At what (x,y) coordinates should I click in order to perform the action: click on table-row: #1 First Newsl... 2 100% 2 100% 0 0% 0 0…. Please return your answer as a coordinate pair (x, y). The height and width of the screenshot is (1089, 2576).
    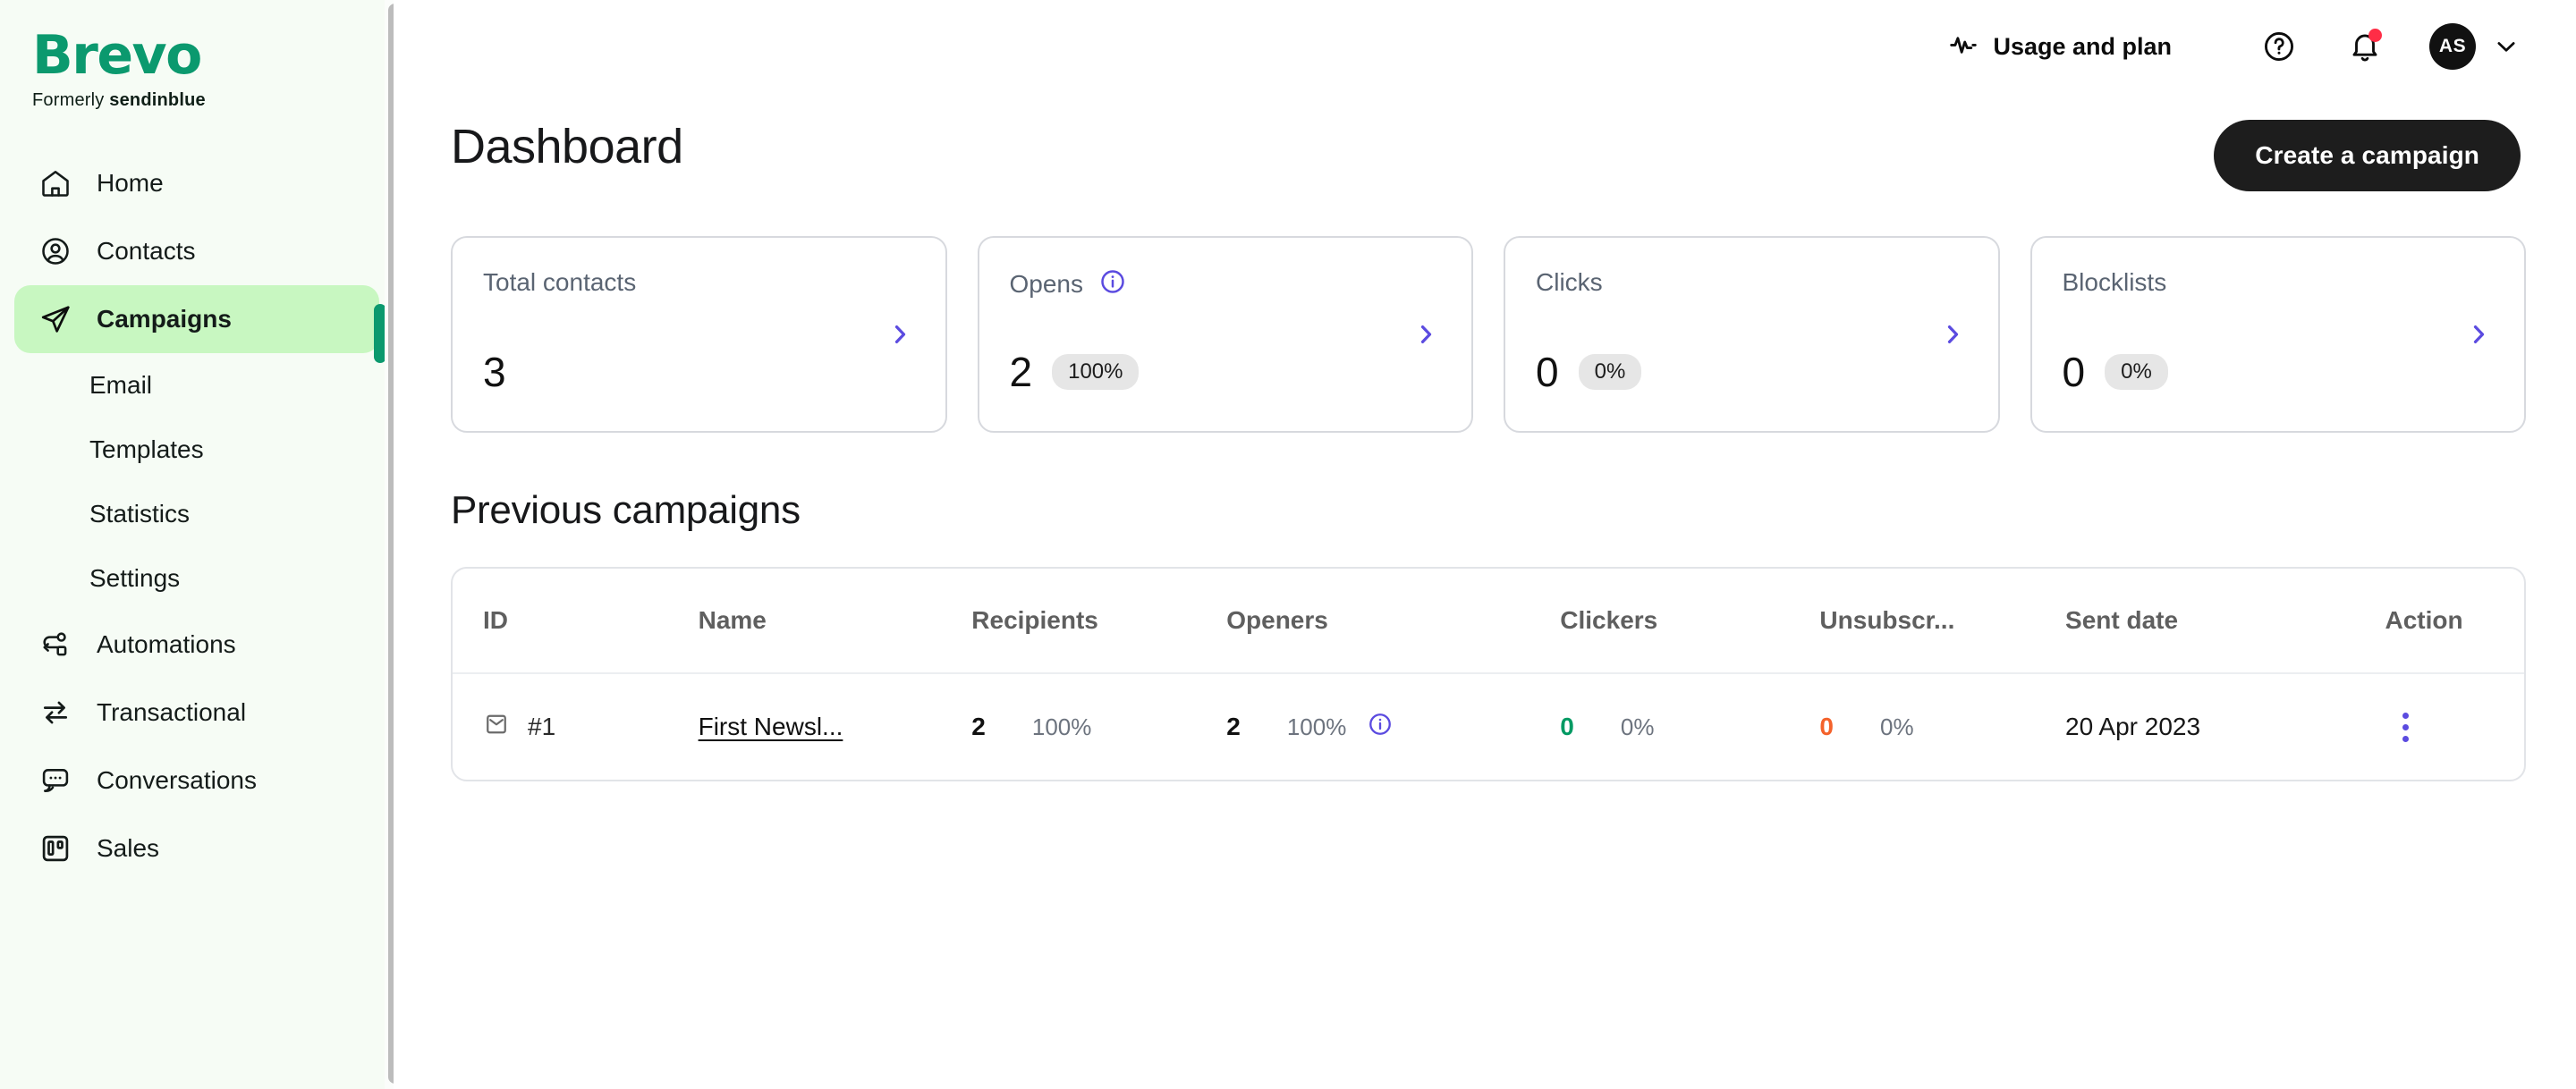
    Looking at the image, I should click on (1488, 726).